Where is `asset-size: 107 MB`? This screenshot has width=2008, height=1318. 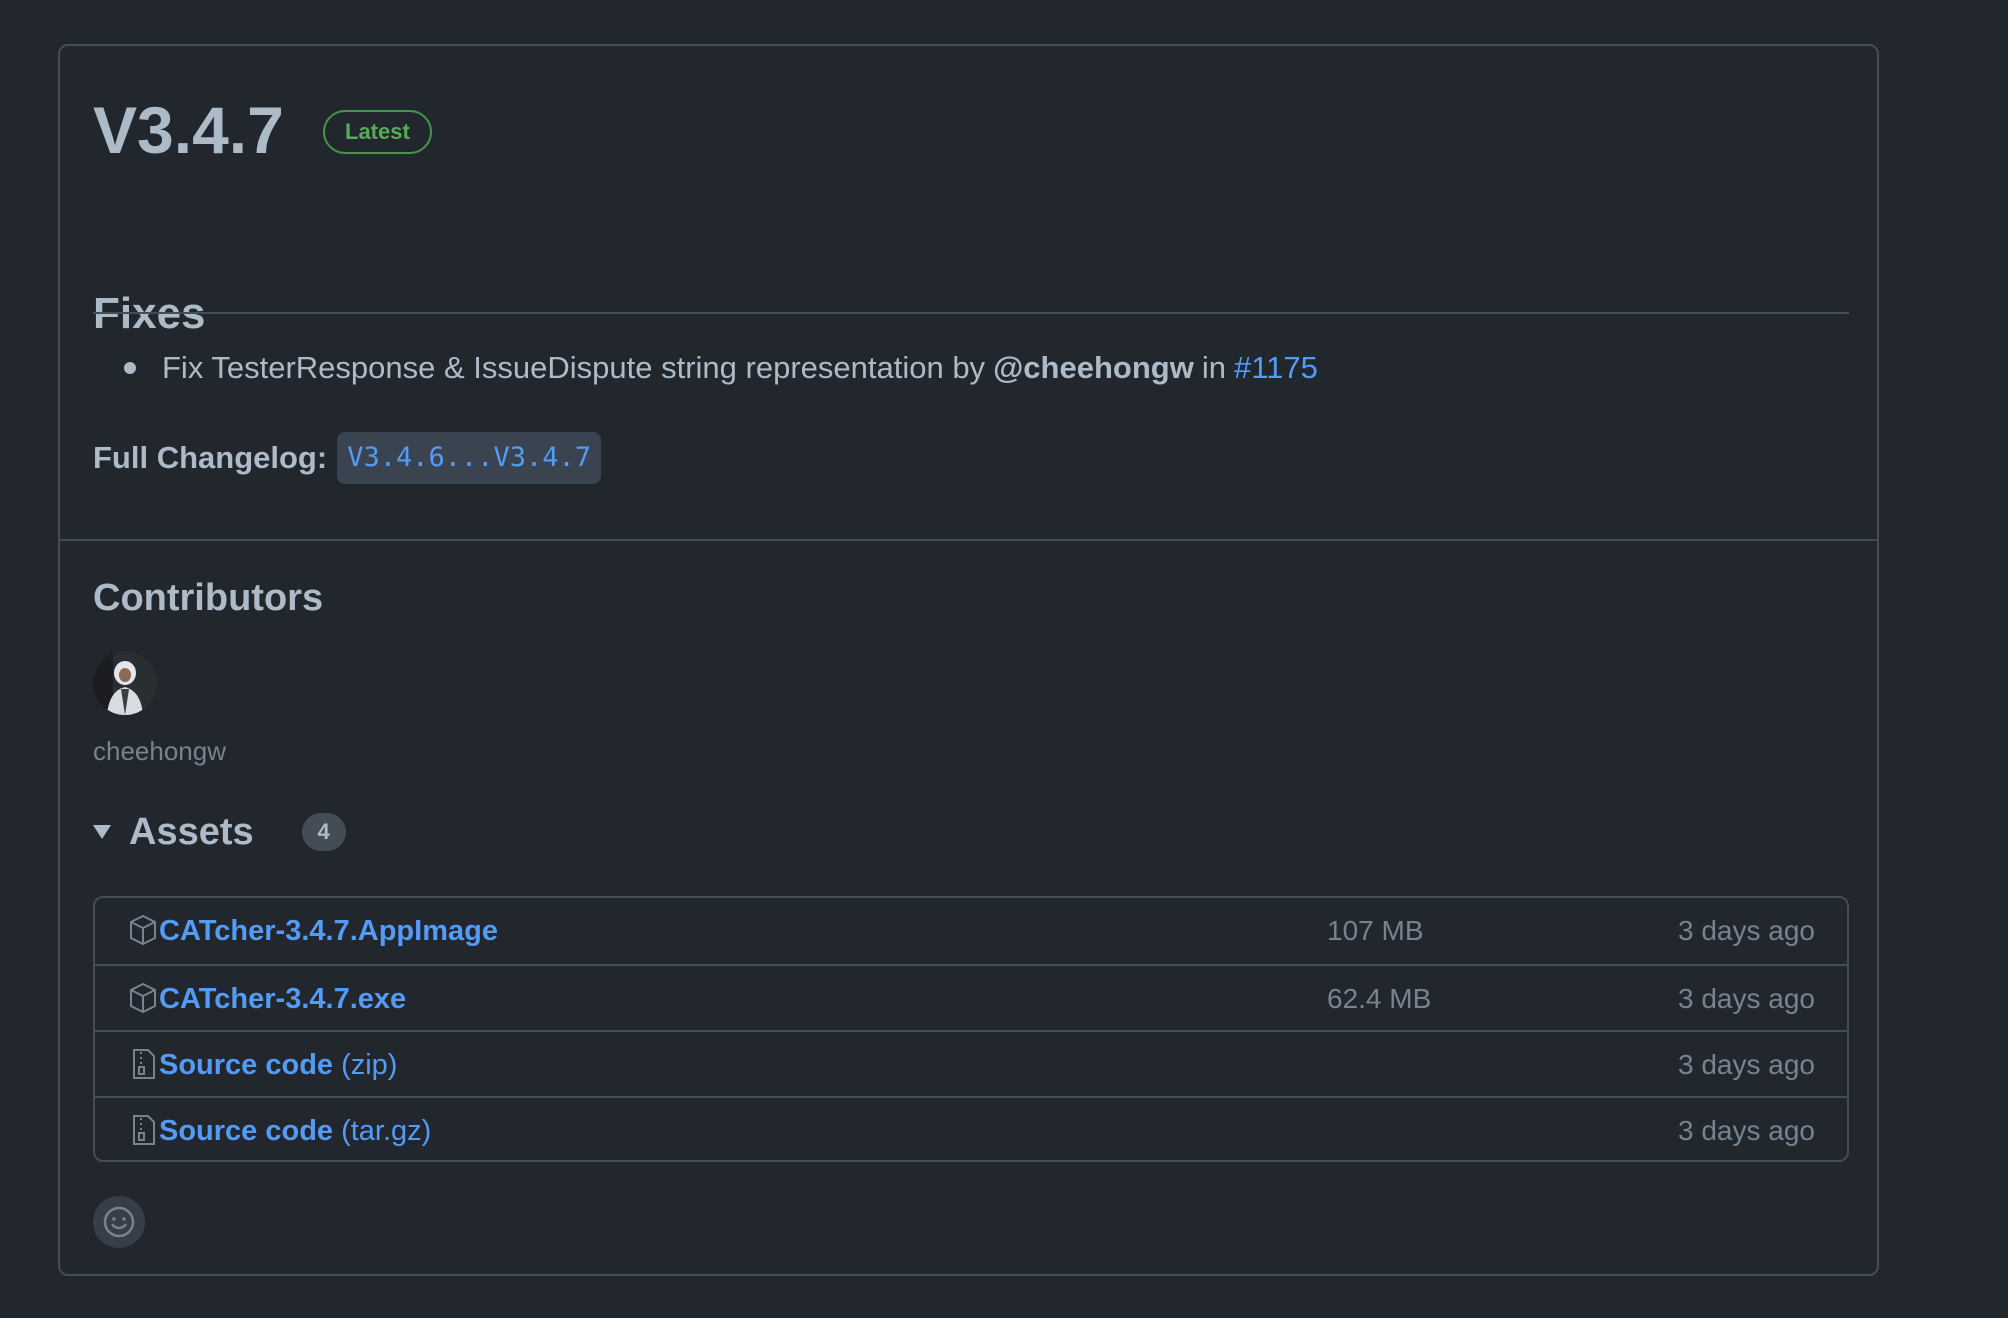
asset-size: 107 MB is located at coordinates (1375, 930).